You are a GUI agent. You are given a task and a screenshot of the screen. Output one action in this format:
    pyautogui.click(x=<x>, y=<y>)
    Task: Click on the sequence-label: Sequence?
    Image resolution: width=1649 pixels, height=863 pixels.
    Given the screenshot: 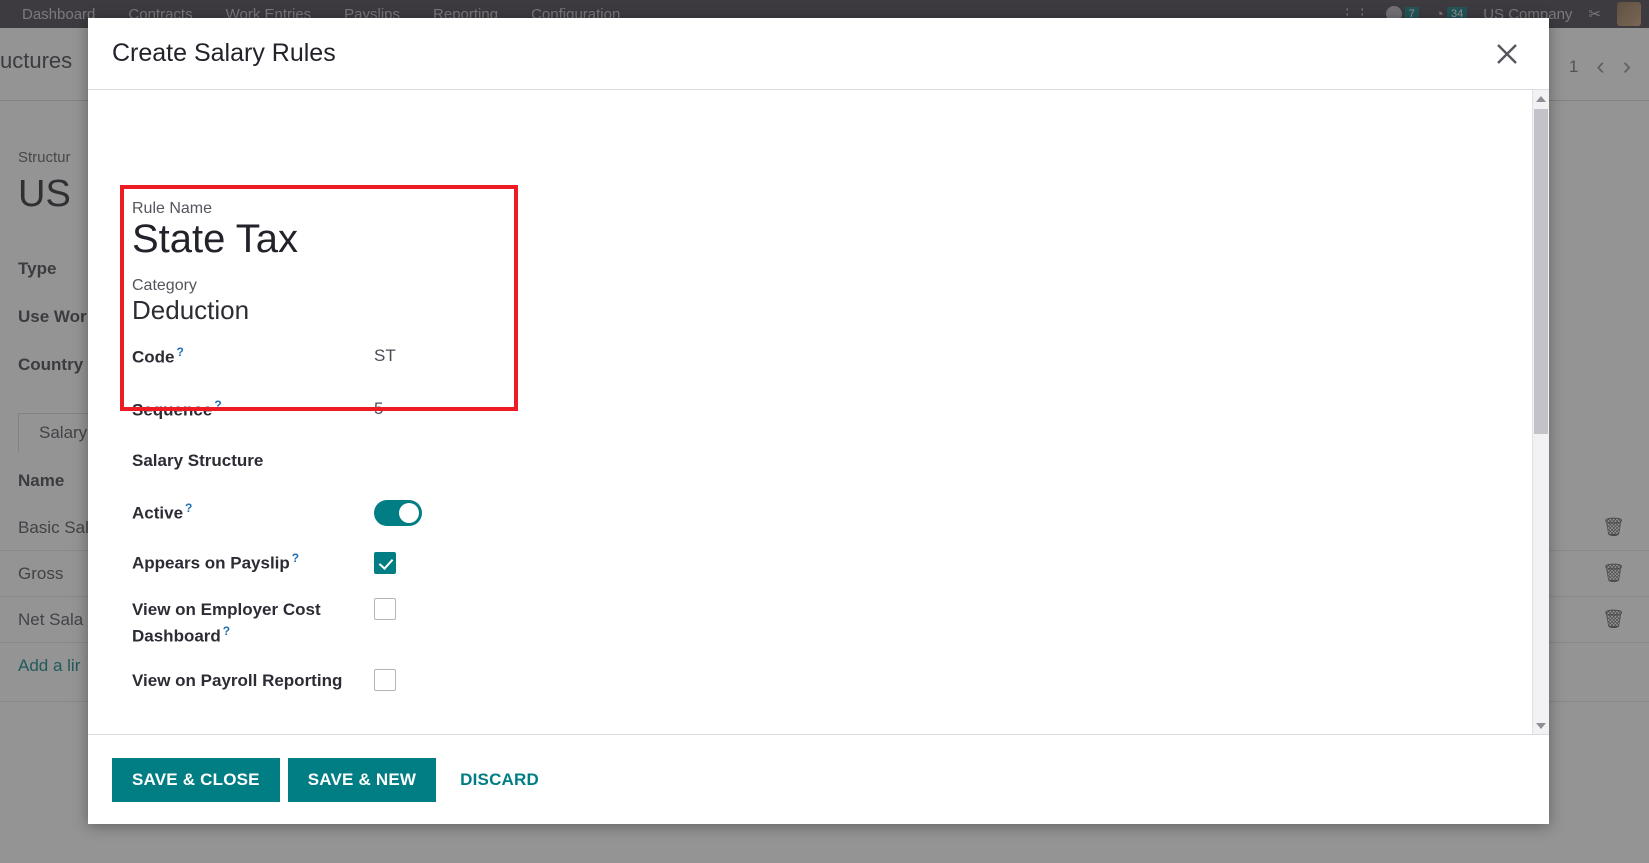 What is the action you would take?
    pyautogui.click(x=177, y=408)
    